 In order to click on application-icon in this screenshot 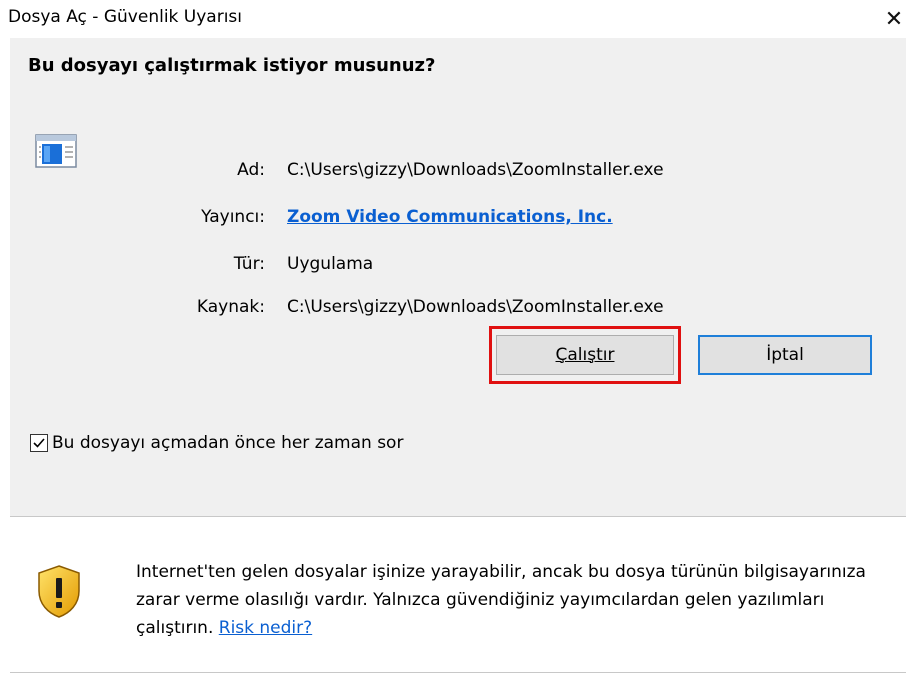, I will do `click(56, 151)`.